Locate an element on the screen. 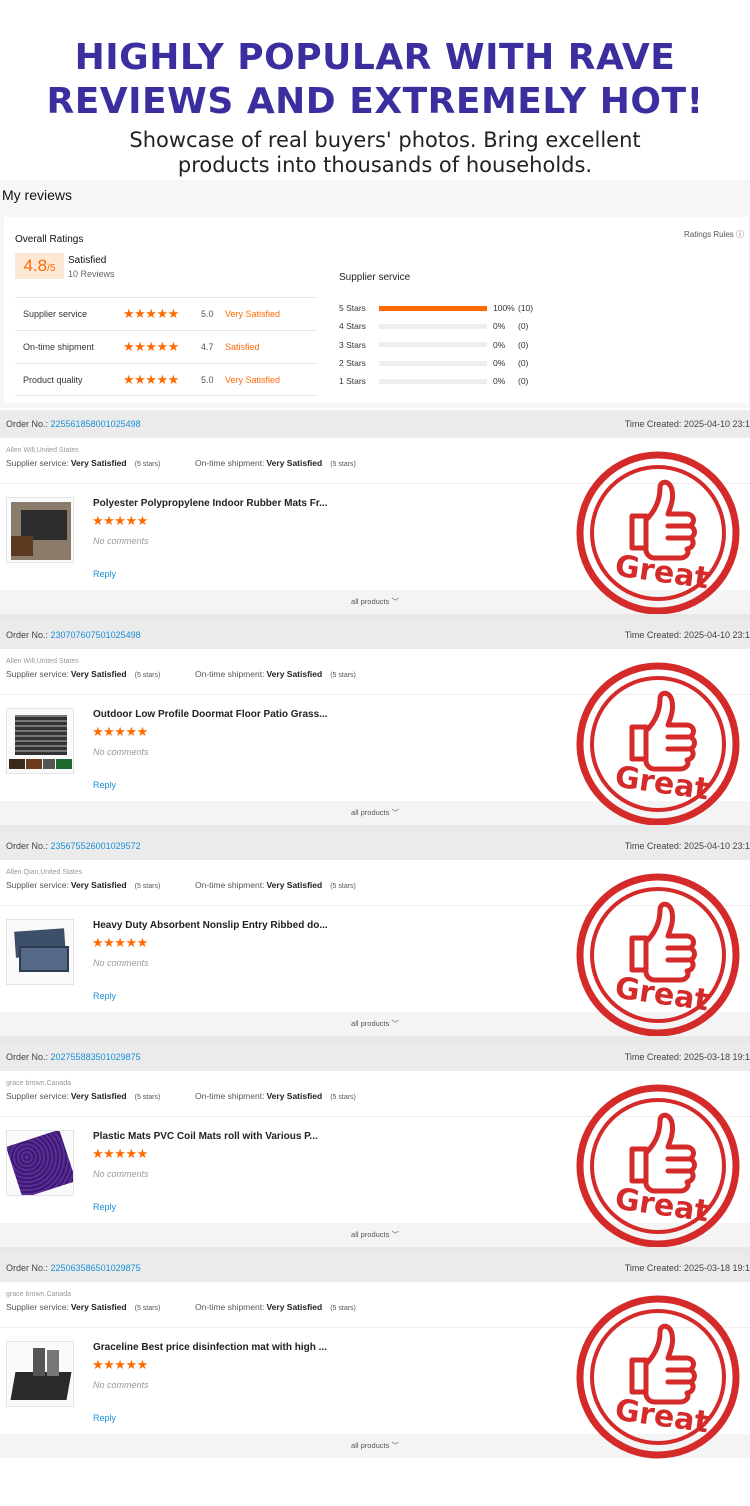  overall-ratings-label: Overall Ratings is located at coordinates (49, 239).